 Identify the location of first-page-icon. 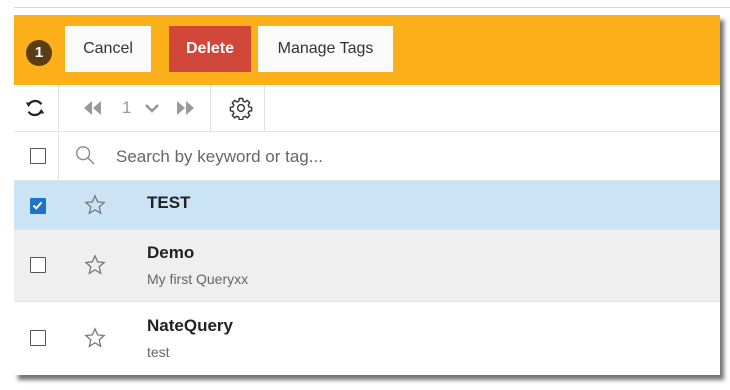
(93, 108).